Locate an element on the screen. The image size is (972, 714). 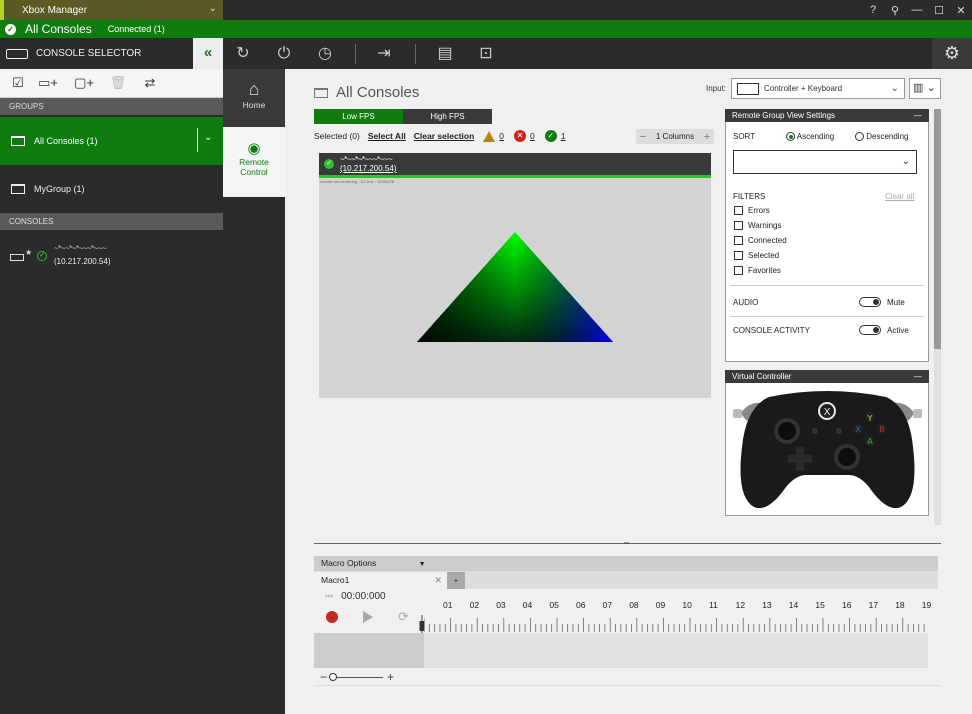
sort-descending-radio: Descending is located at coordinates (882, 137).